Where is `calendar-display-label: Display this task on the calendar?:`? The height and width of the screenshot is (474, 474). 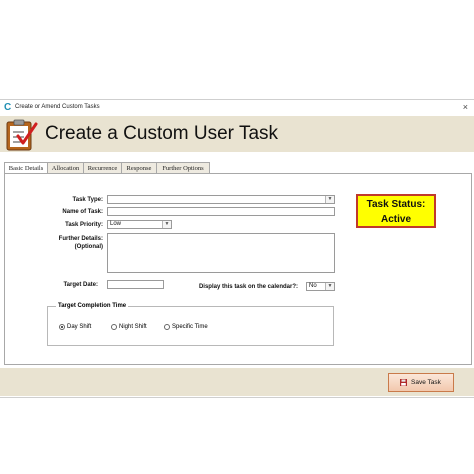 calendar-display-label: Display this task on the calendar?: is located at coordinates (248, 287).